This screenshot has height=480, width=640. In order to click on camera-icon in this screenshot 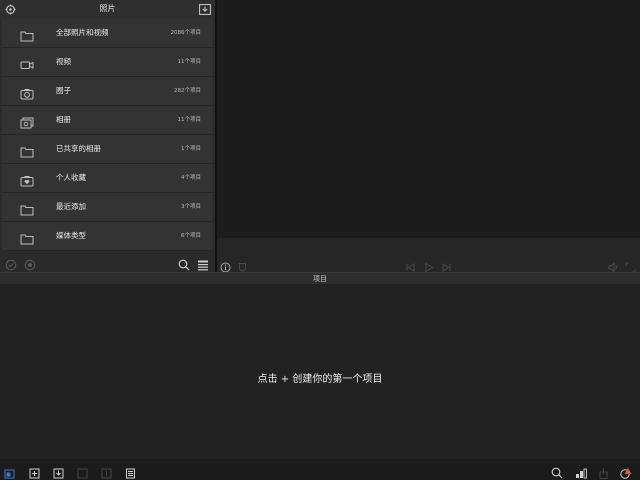, I will do `click(27, 92)`.